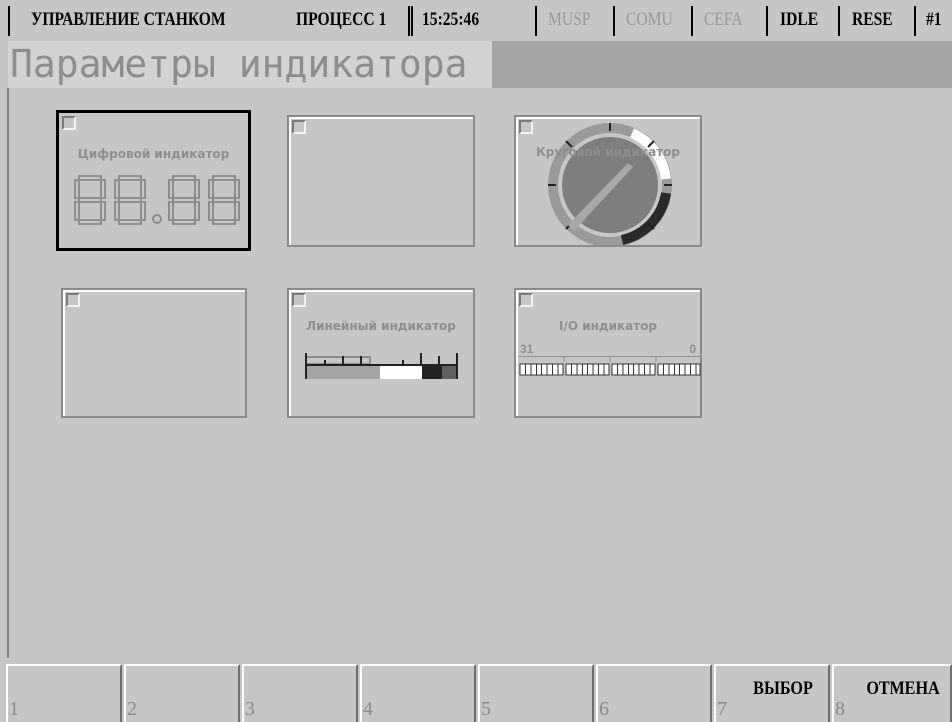 The width and height of the screenshot is (952, 722). What do you see at coordinates (418, 693) in the screenshot?
I see `softkey-4: 4` at bounding box center [418, 693].